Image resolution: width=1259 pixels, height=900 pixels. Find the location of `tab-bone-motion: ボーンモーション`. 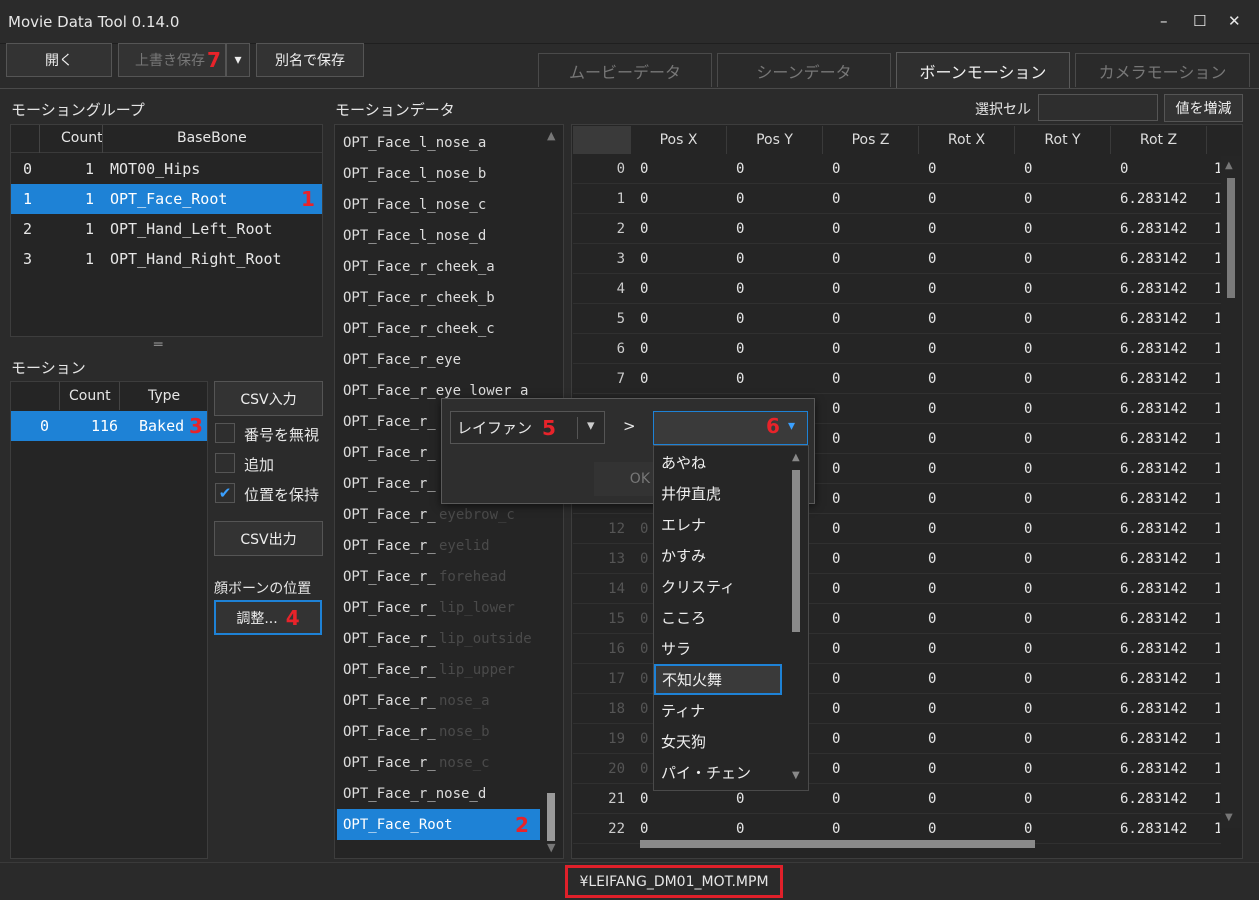

tab-bone-motion: ボーンモーション is located at coordinates (983, 70).